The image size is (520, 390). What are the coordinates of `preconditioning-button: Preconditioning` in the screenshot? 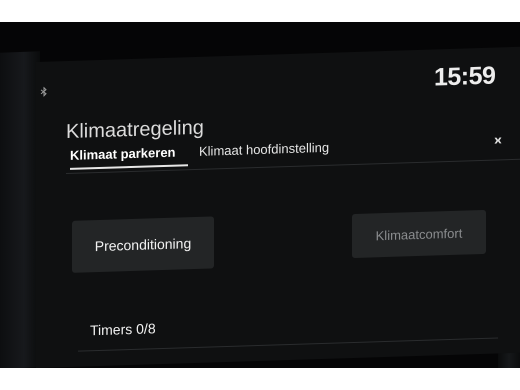 It's located at (143, 244).